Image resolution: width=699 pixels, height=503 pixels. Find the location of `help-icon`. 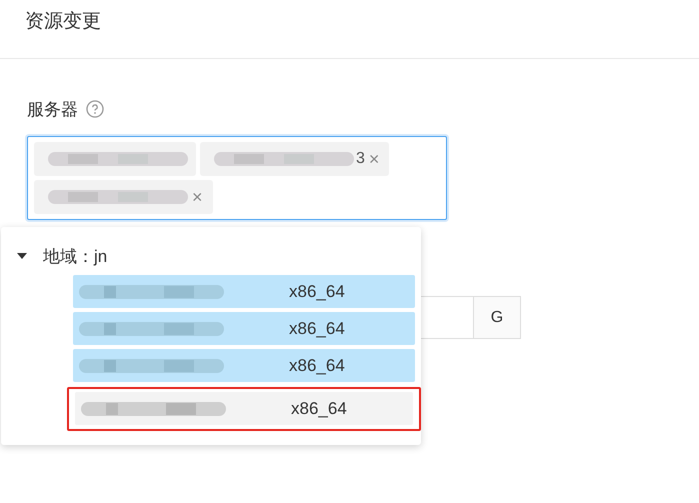

help-icon is located at coordinates (95, 109).